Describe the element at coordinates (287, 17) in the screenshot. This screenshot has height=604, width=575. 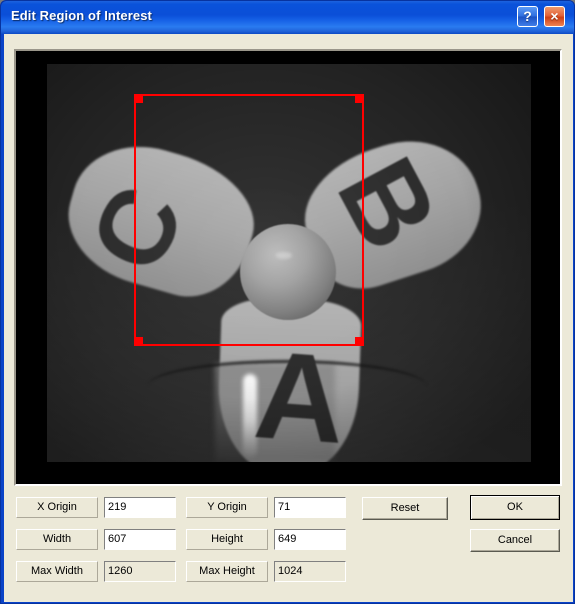
I see `title-bar: Edit Region of Interest ? ×` at that location.